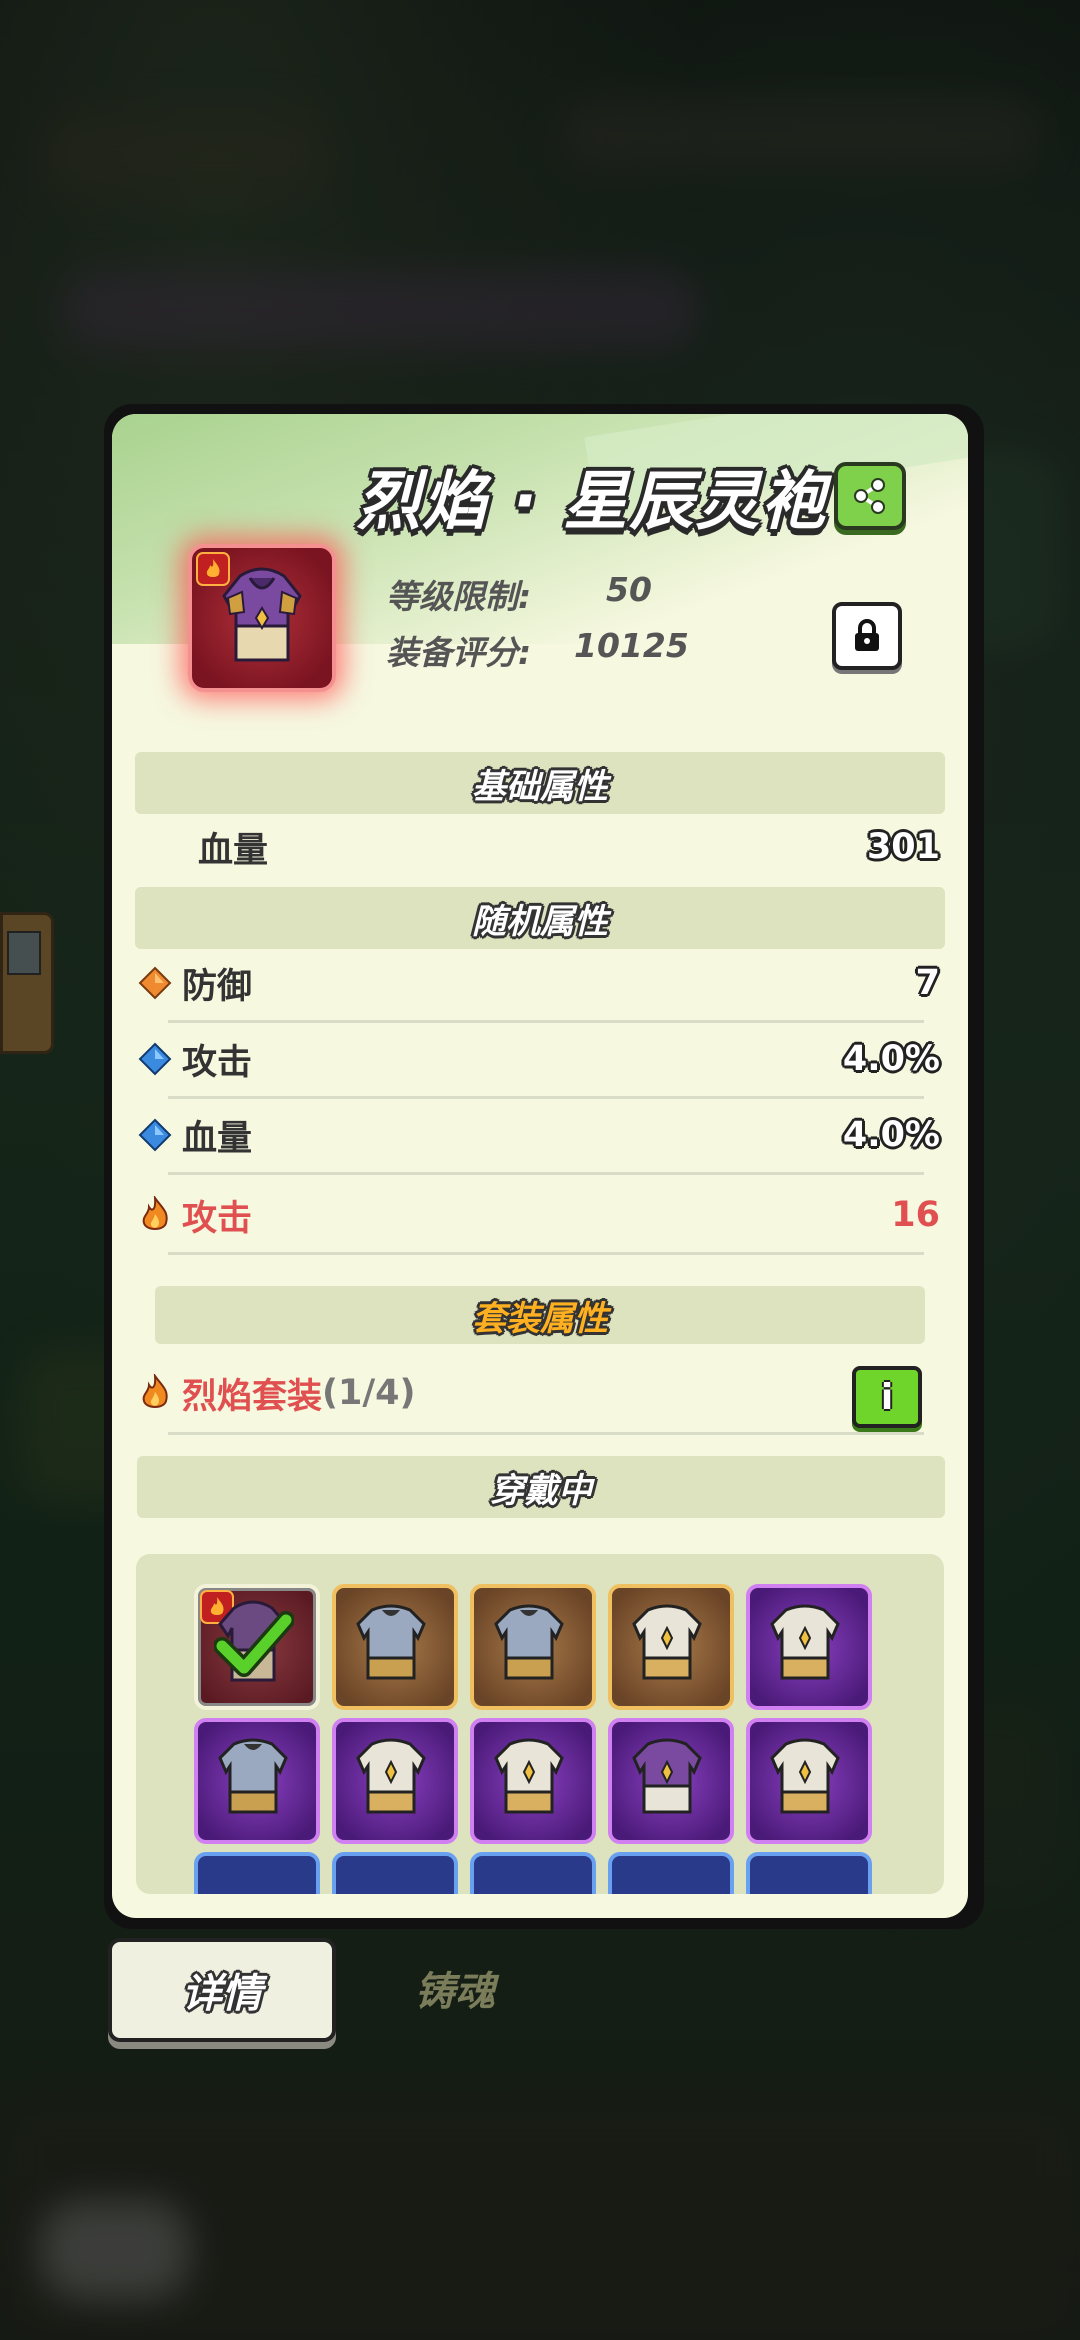 The image size is (1080, 2340). What do you see at coordinates (631, 645) in the screenshot?
I see `equipment-score-value: 10125` at bounding box center [631, 645].